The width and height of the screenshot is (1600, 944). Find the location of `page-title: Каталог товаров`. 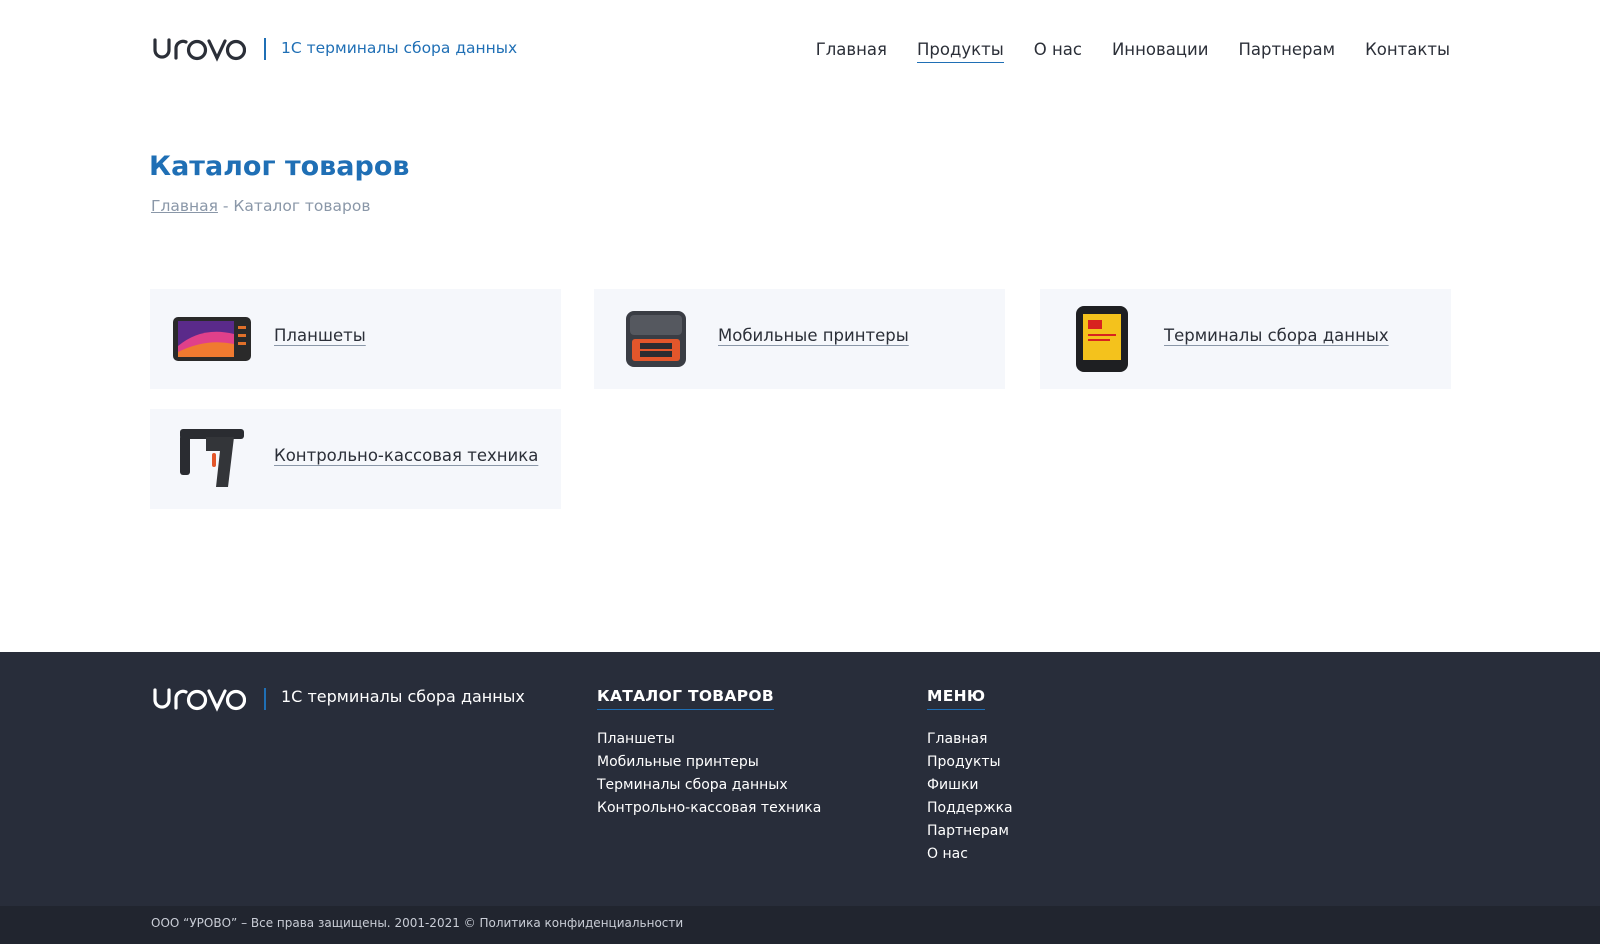

page-title: Каталог товаров is located at coordinates (279, 166).